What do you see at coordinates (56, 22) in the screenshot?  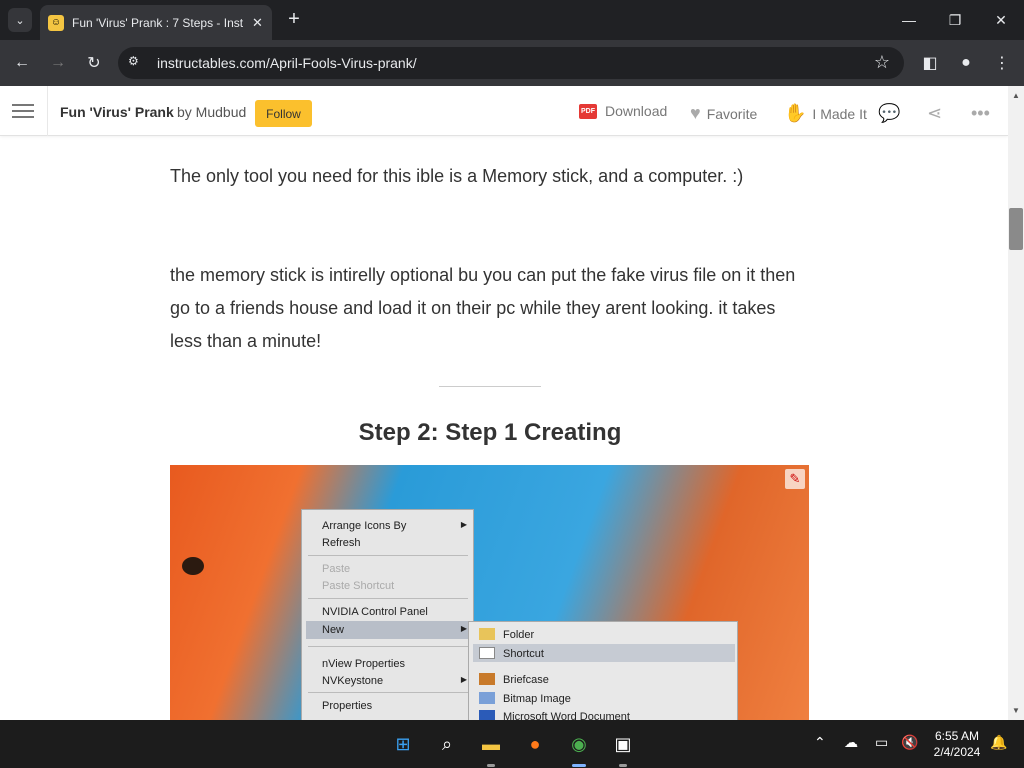 I see `site-favicon-icon: ☺` at bounding box center [56, 22].